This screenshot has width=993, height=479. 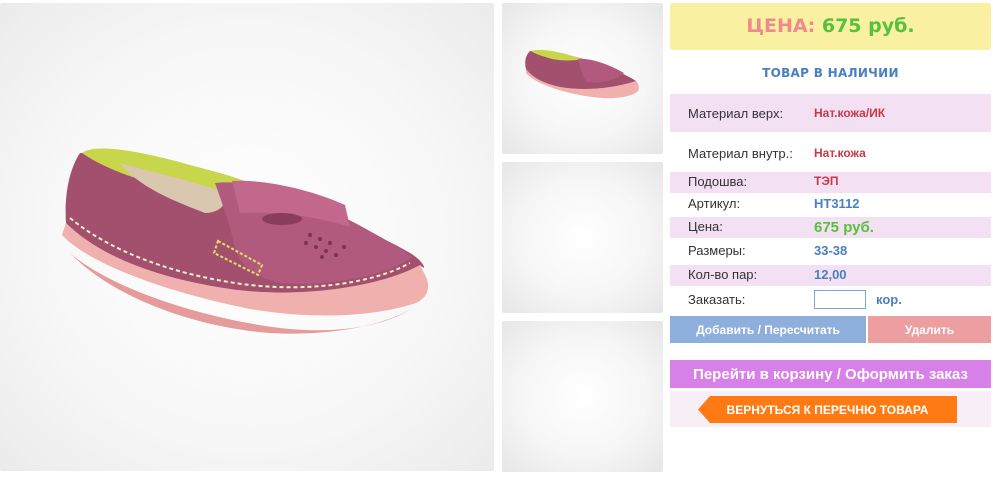 I want to click on spec-label: Размеры:, so click(x=717, y=250).